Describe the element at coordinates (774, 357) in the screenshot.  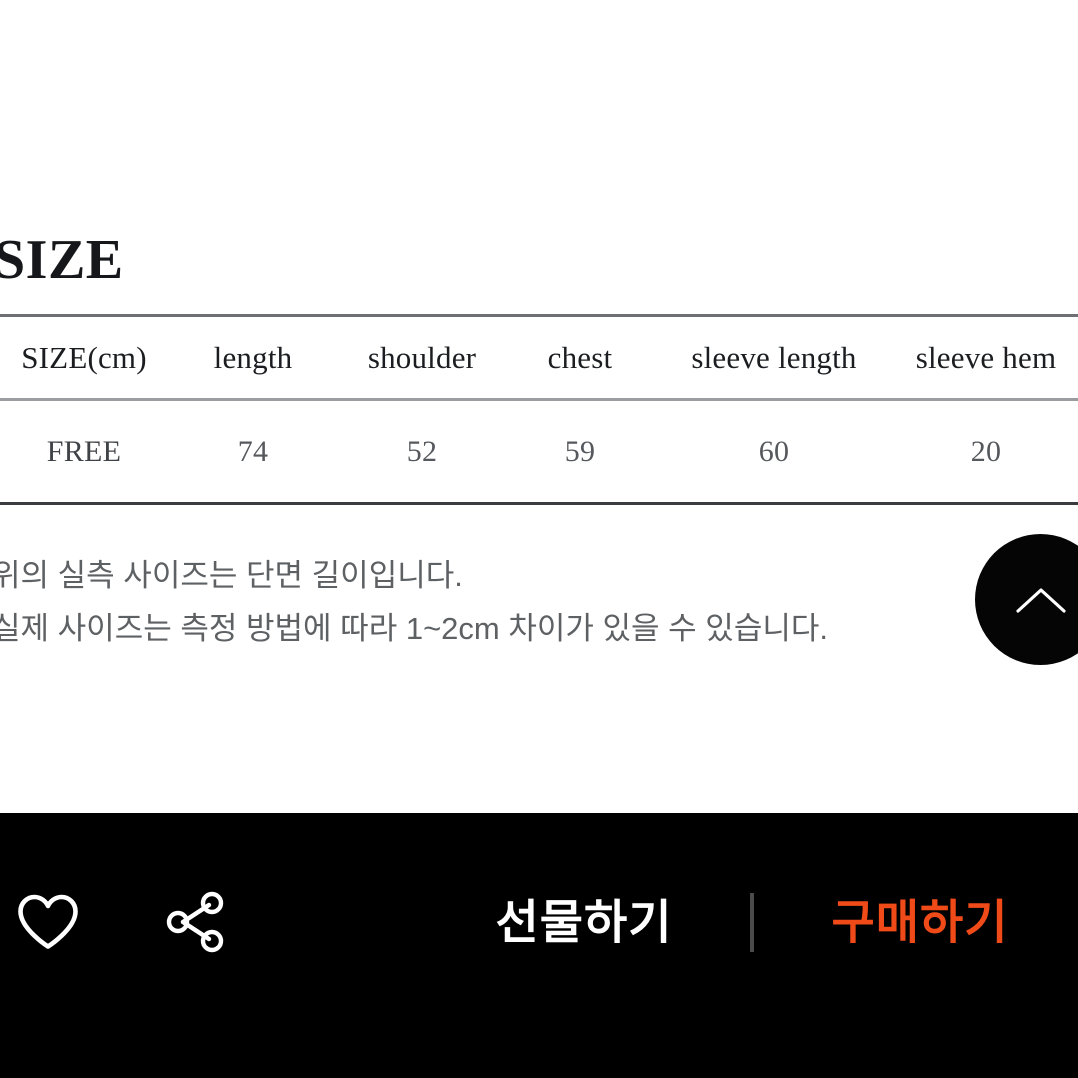
I see `table-header-cell-sleeve-length: sleeve length` at that location.